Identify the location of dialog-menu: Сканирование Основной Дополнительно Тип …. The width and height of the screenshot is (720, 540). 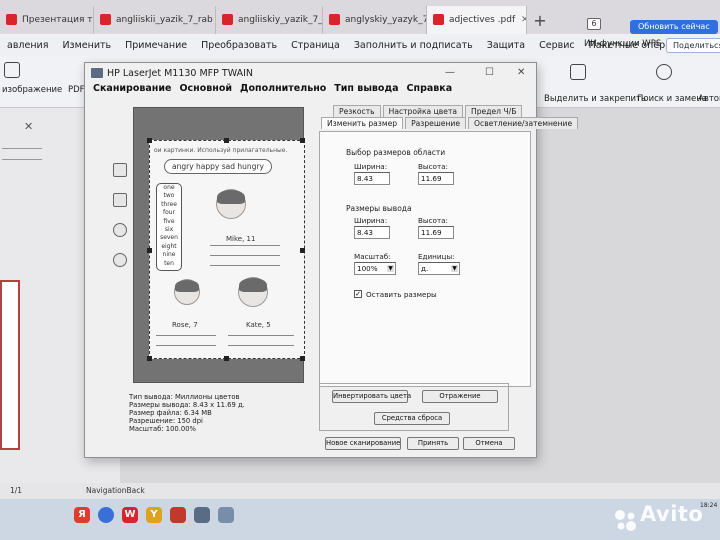
(272, 88).